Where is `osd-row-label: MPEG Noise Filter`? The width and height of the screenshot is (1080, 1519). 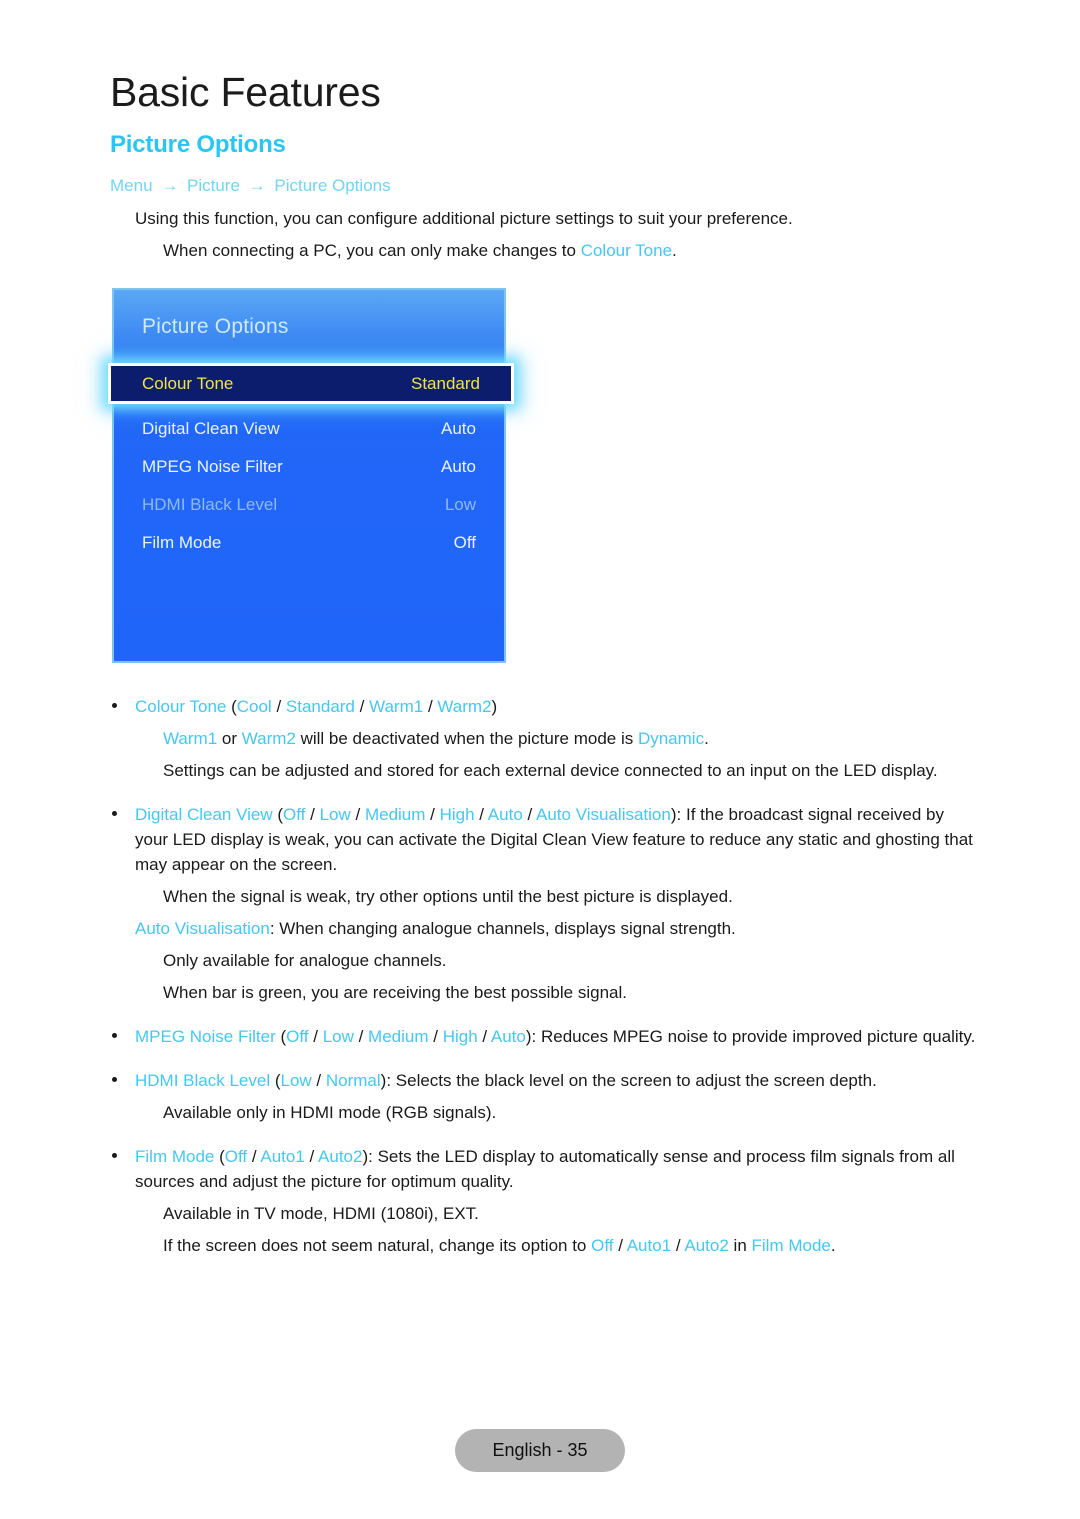 osd-row-label: MPEG Noise Filter is located at coordinates (212, 466).